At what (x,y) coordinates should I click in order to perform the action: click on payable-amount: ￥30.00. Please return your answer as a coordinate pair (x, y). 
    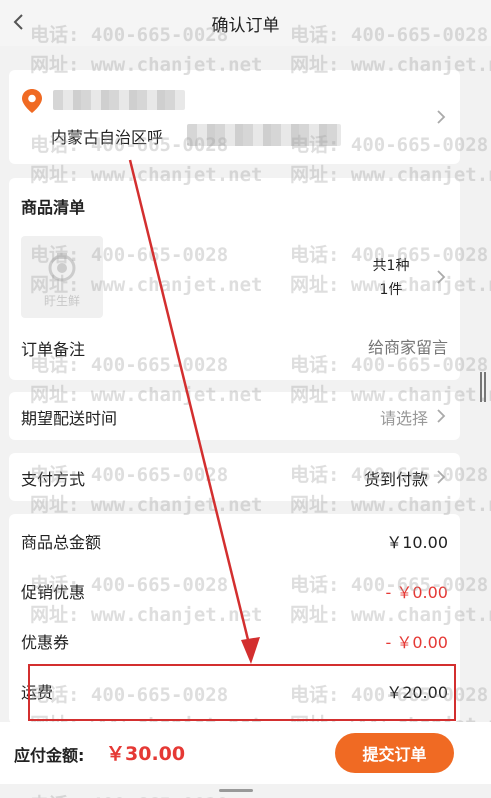
    Looking at the image, I should click on (146, 754).